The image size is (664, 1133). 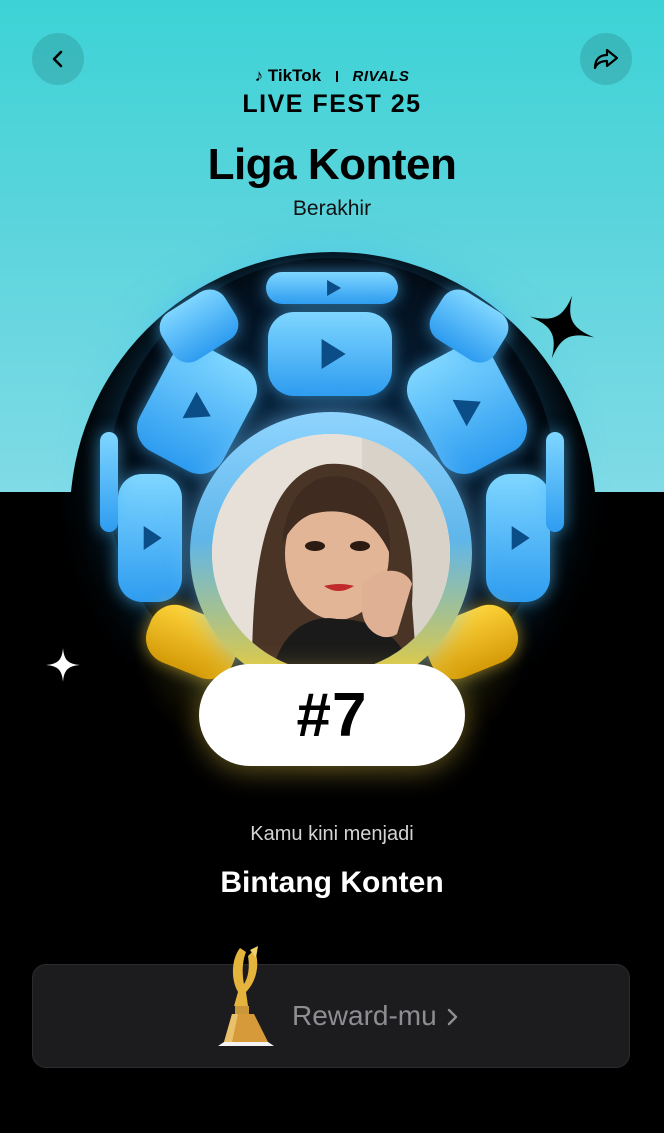 What do you see at coordinates (294, 75) in the screenshot?
I see `brand-tiktok: TikTok` at bounding box center [294, 75].